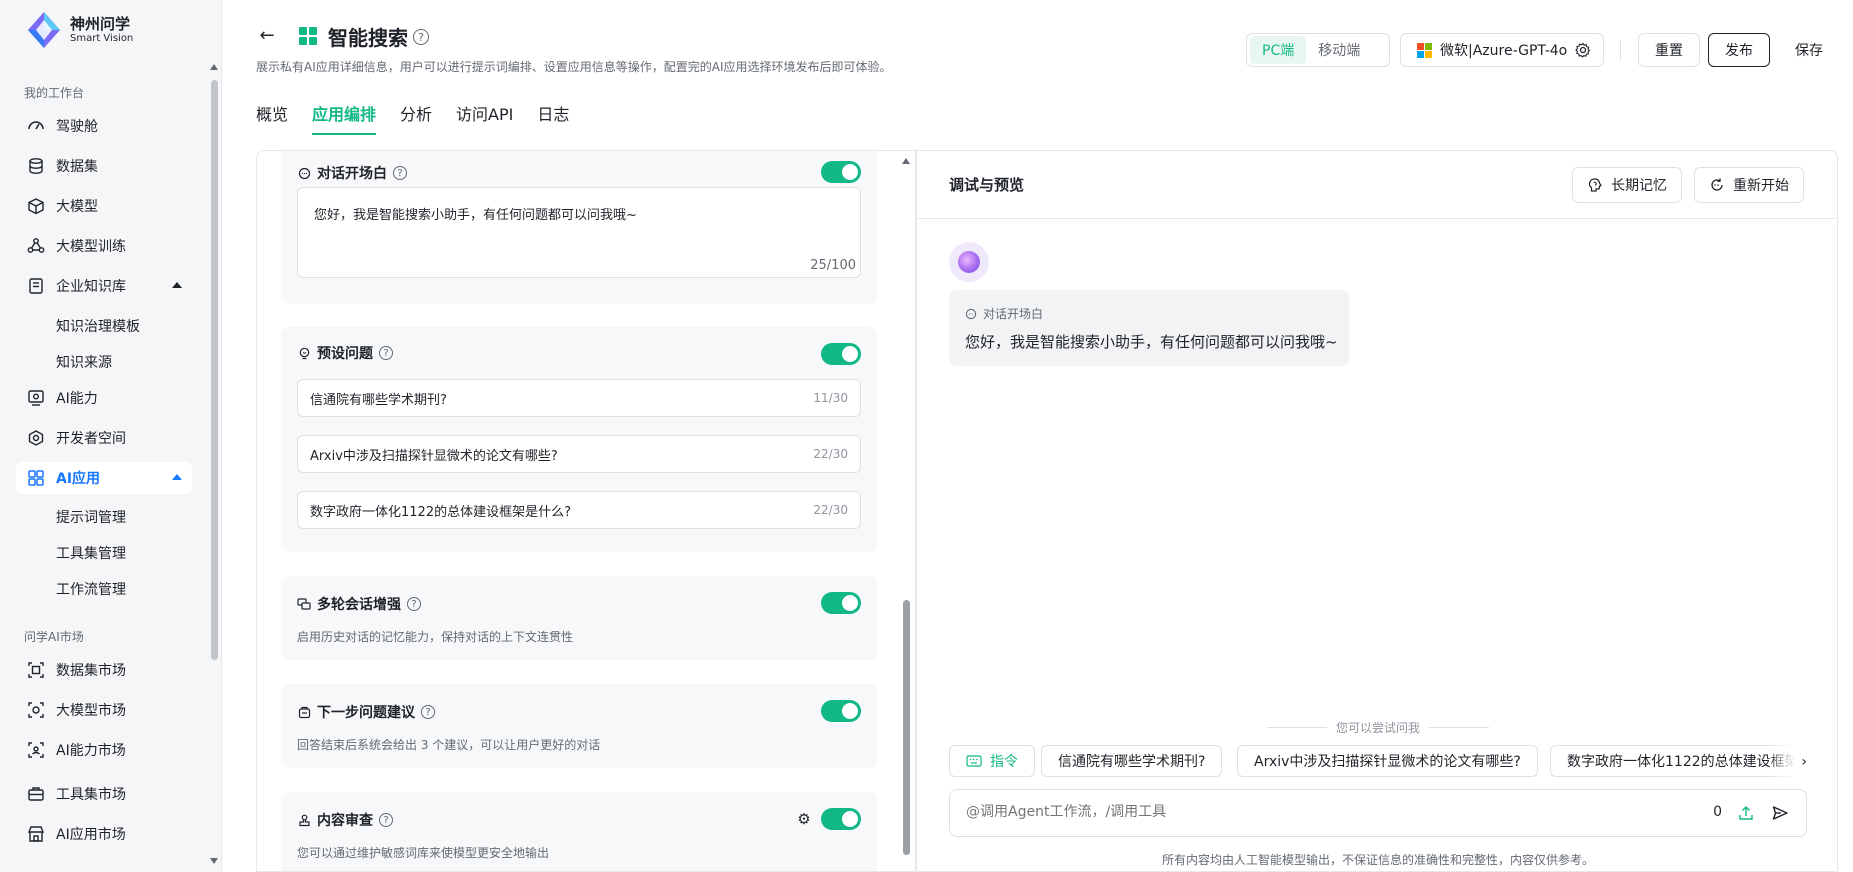  I want to click on next-step-title: 下一步问题建议 ?, so click(366, 712).